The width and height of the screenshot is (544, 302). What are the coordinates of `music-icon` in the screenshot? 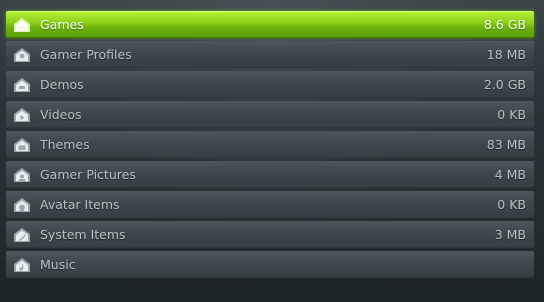 It's located at (22, 264).